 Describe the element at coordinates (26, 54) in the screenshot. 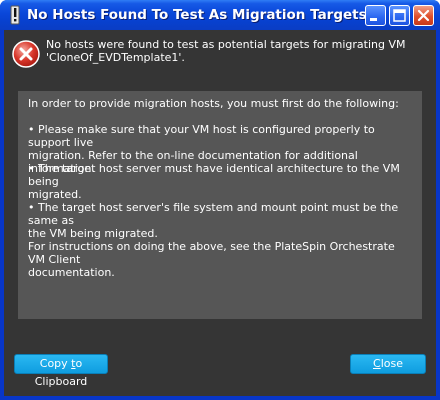

I see `error-x-icon` at that location.